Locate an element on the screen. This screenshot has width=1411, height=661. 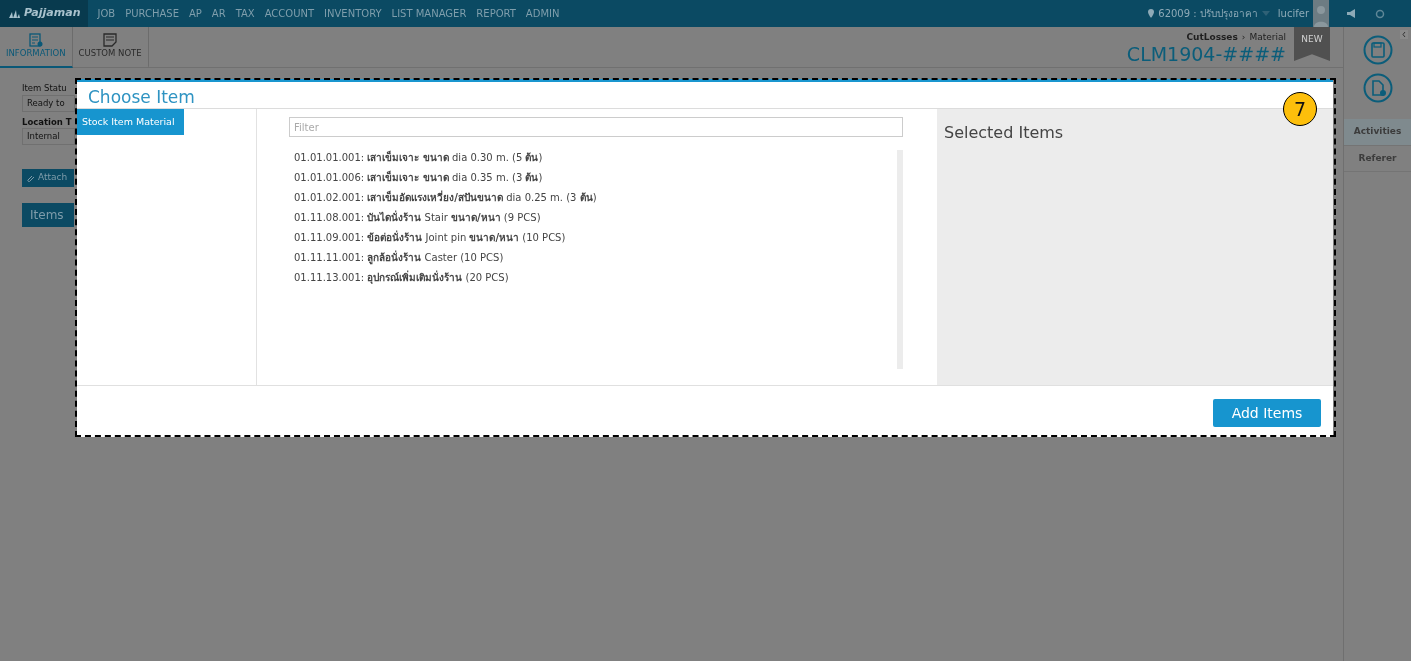
collapse-icon is located at coordinates (1404, 34).